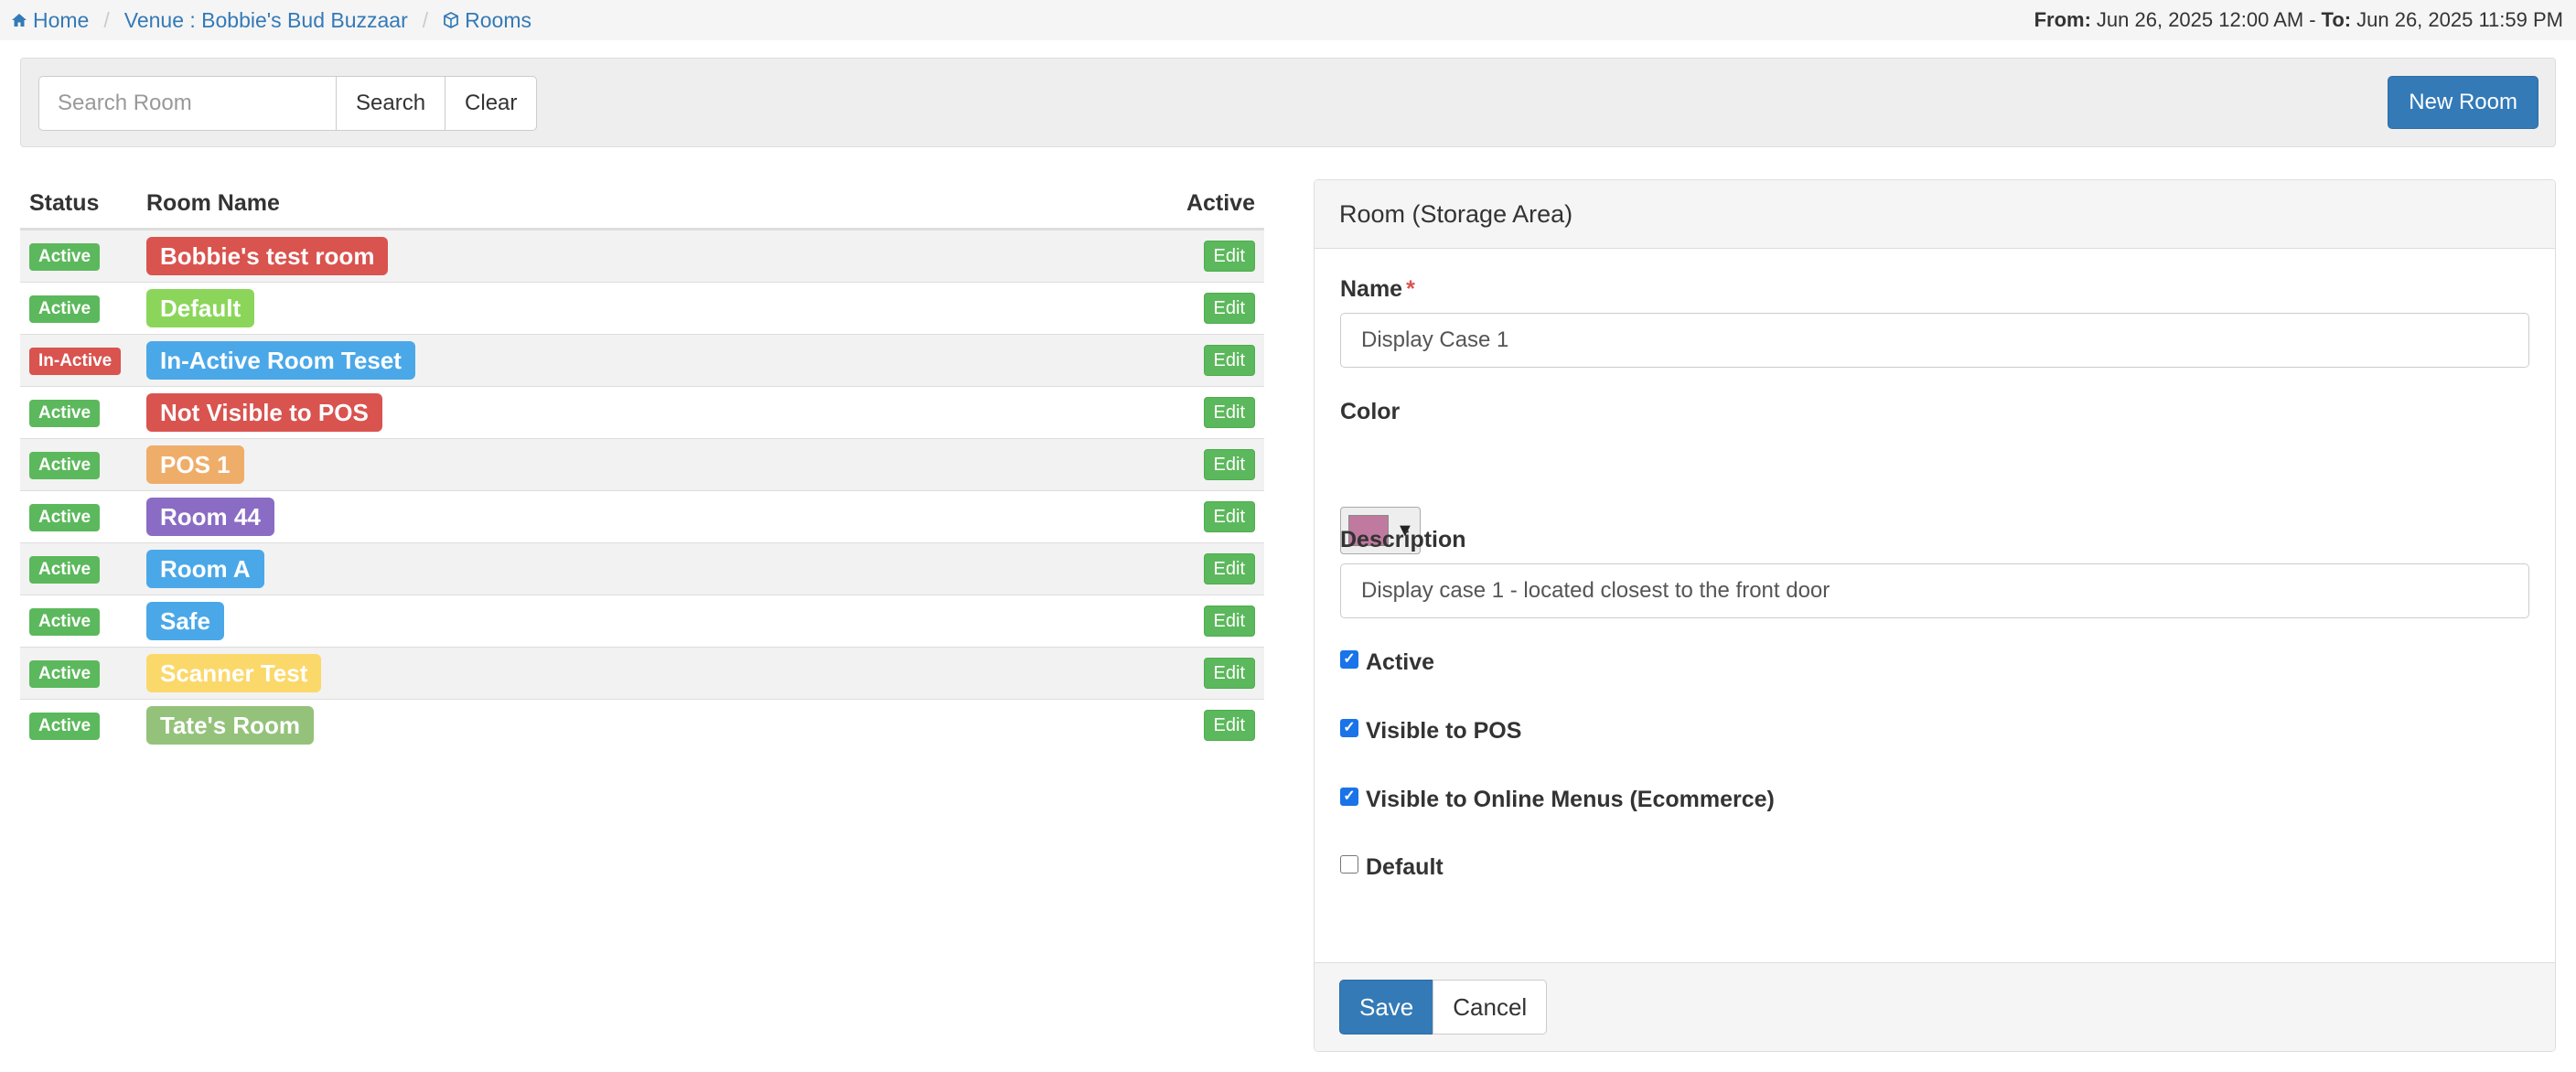 The height and width of the screenshot is (1072, 2576). Describe the element at coordinates (570, 568) in the screenshot. I see `room-name-cell: Room A` at that location.